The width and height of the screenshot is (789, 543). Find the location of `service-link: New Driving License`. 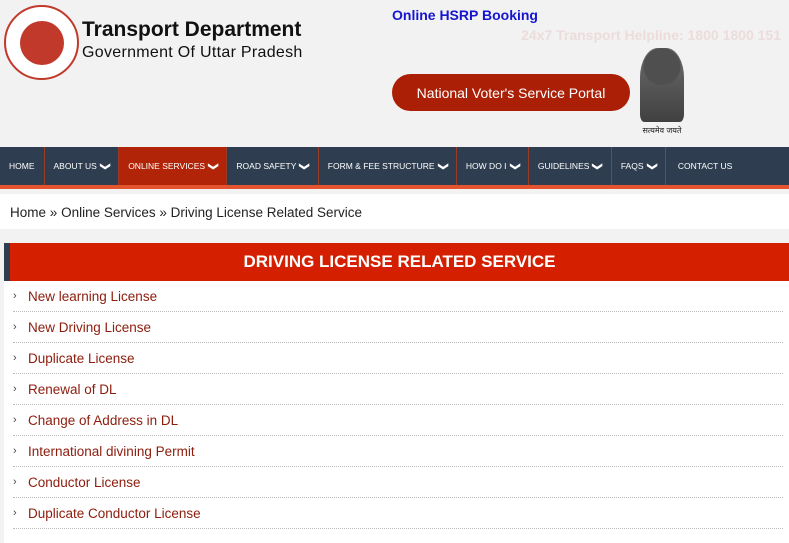

service-link: New Driving License is located at coordinates (89, 327).